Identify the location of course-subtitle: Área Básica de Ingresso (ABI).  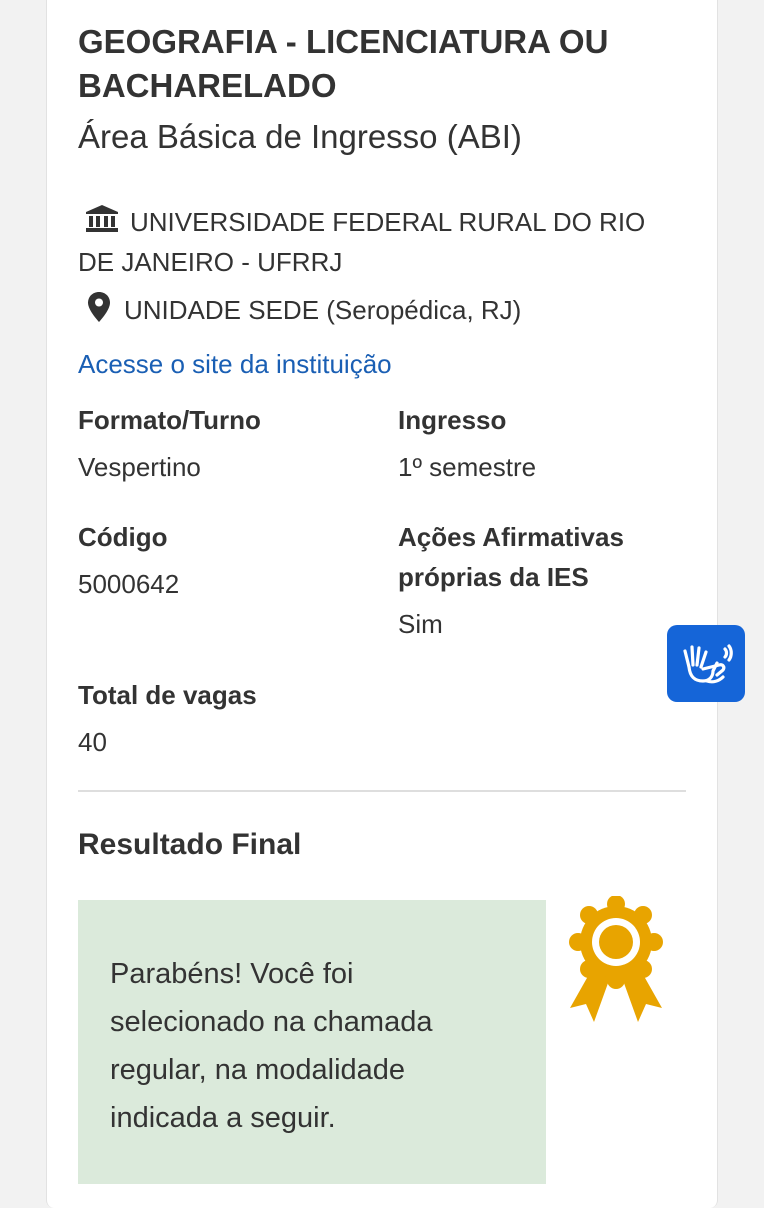
(300, 136).